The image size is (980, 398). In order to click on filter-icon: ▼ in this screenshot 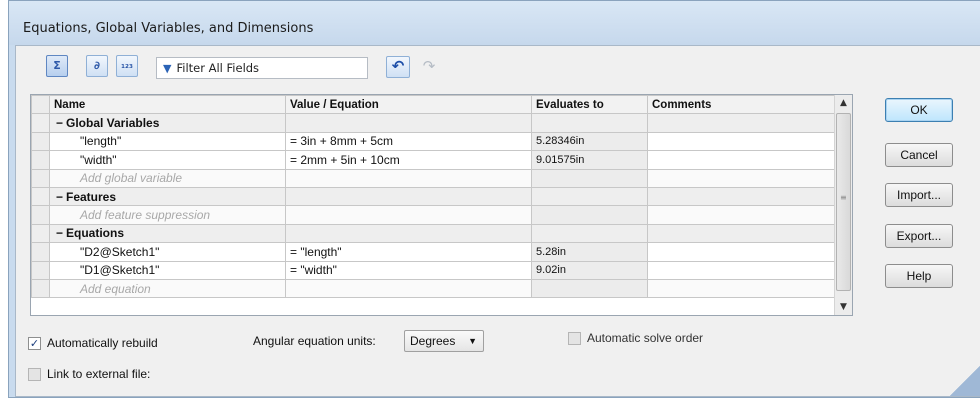, I will do `click(167, 68)`.